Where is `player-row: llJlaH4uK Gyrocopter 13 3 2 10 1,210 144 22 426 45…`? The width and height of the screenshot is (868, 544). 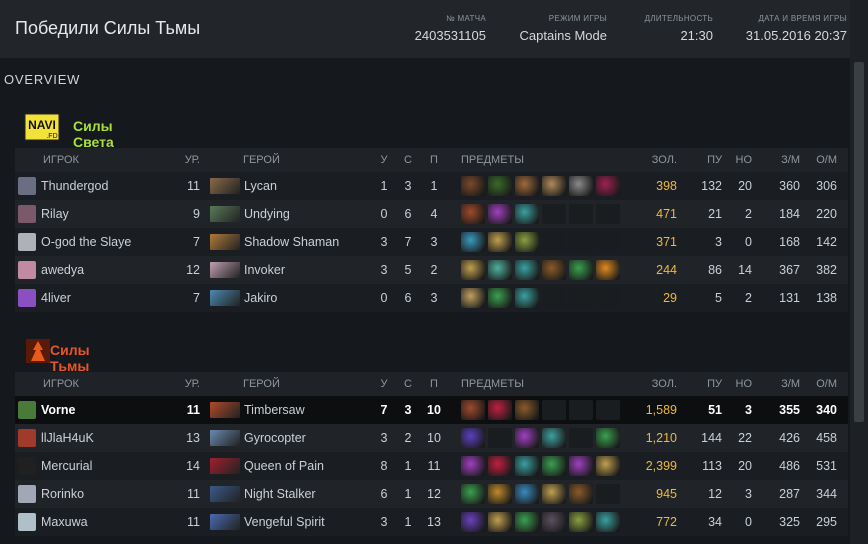 player-row: llJlaH4uK Gyrocopter 13 3 2 10 1,210 144 22 426 45… is located at coordinates (431, 438).